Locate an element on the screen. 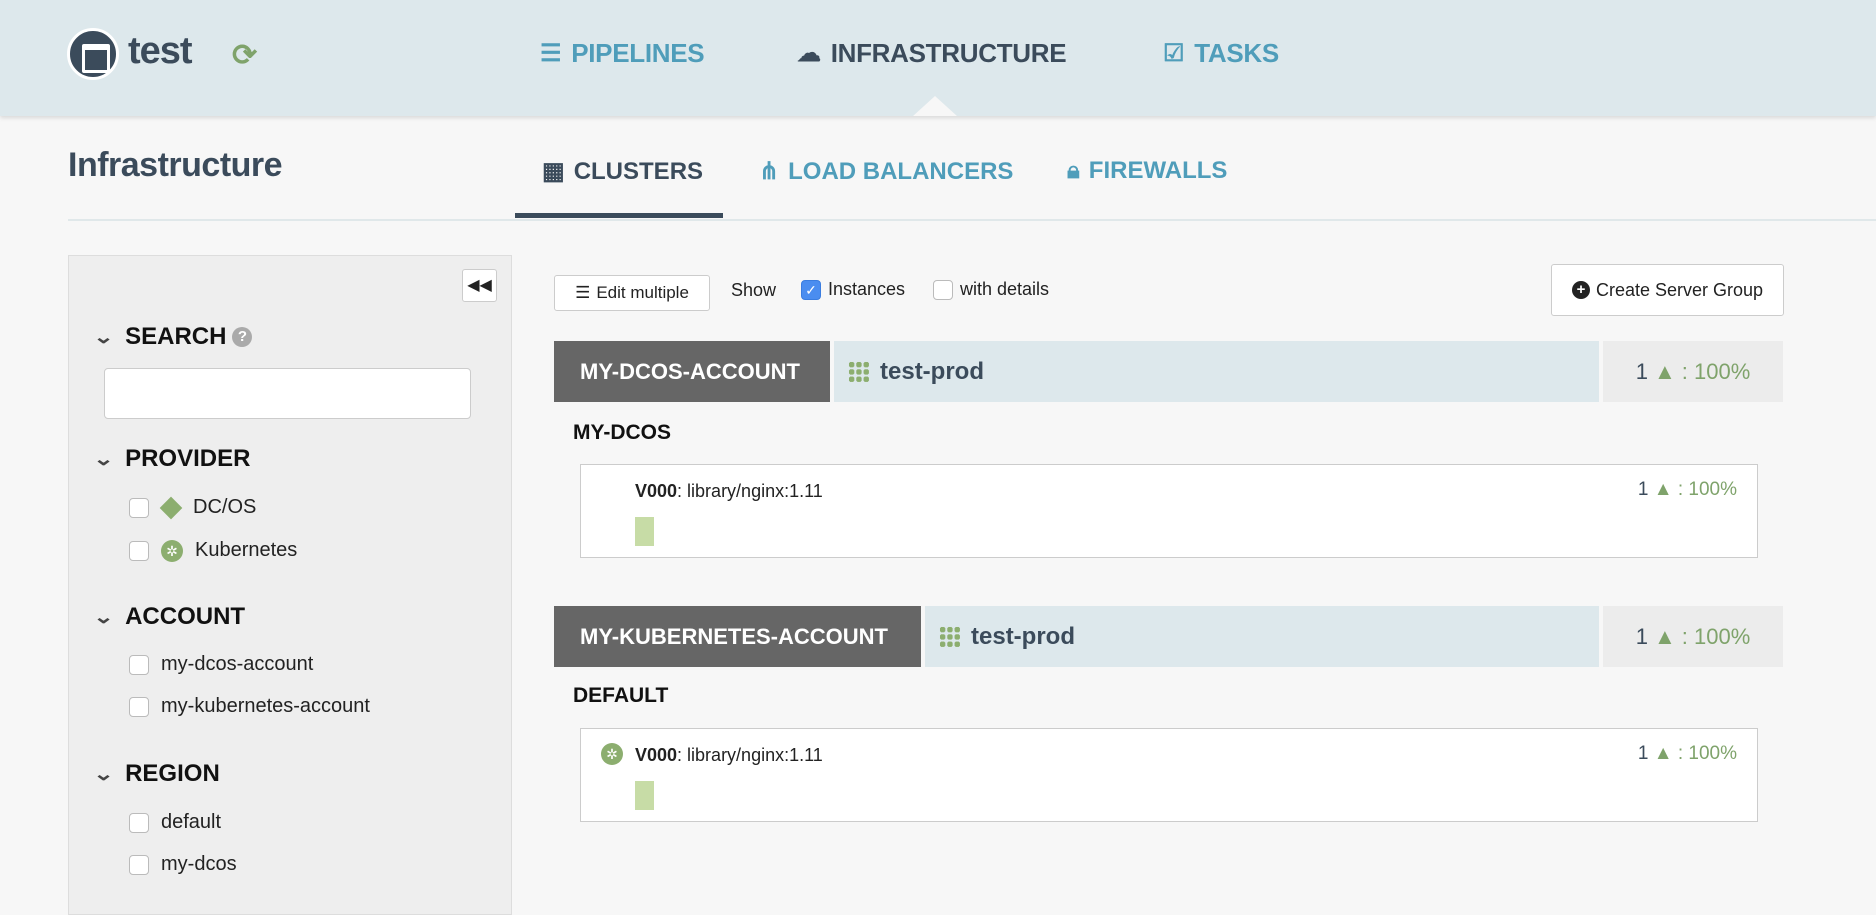 Image resolution: width=1876 pixels, height=915 pixels. refresh-icon: ⟳ is located at coordinates (244, 55).